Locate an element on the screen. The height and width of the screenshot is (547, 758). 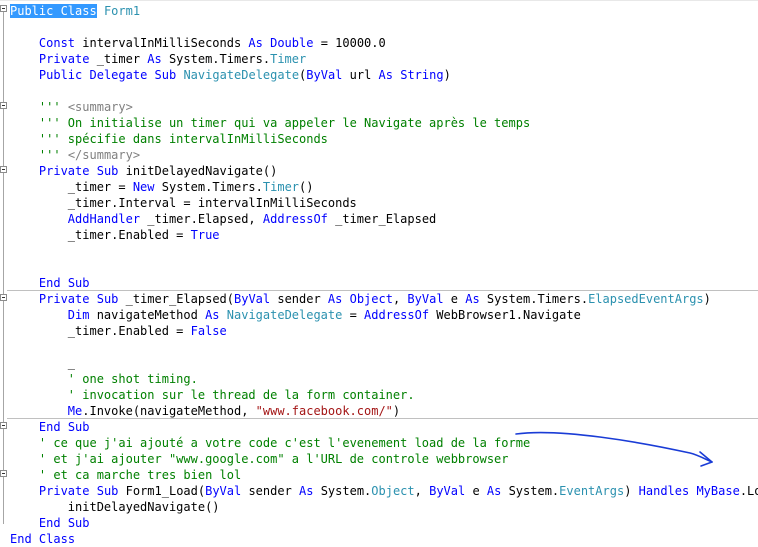
hand-drawn-arrow is located at coordinates (614, 449).